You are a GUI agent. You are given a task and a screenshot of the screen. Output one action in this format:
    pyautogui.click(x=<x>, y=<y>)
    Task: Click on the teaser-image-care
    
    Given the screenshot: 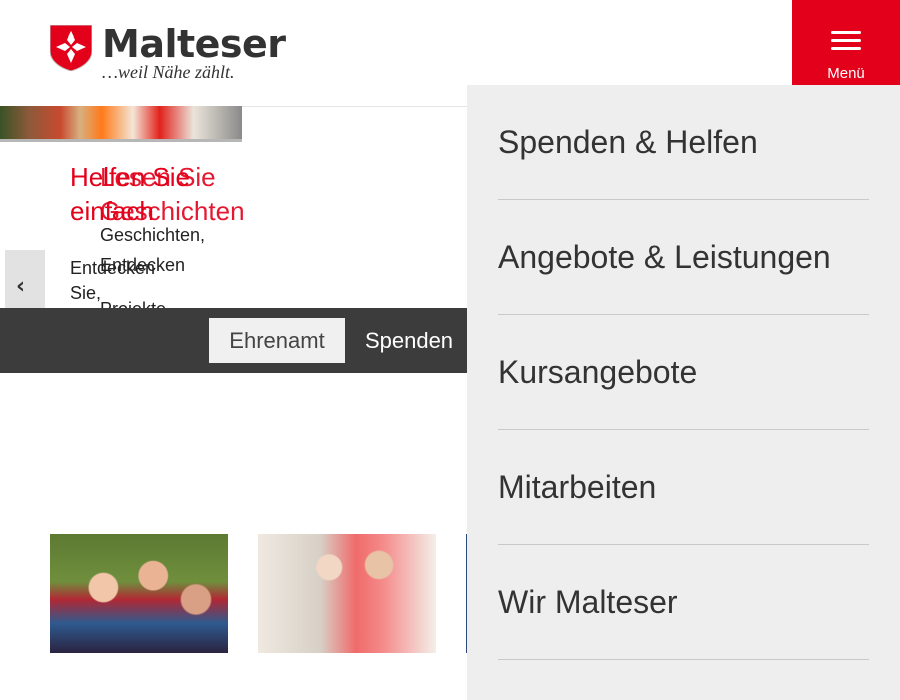 What is the action you would take?
    pyautogui.click(x=347, y=593)
    